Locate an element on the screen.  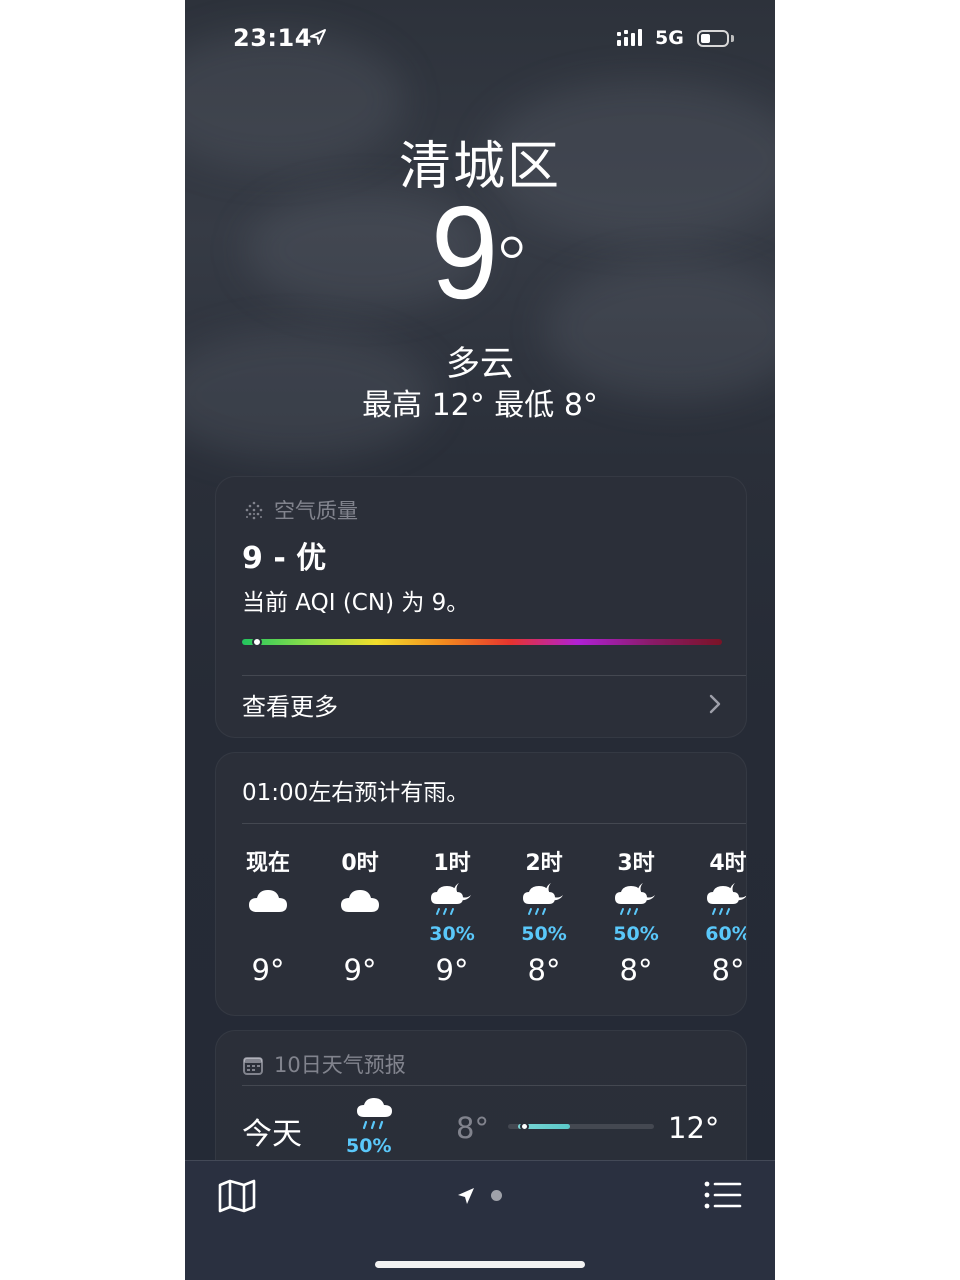
air-quality-header: 空气质量 is located at coordinates (300, 510).